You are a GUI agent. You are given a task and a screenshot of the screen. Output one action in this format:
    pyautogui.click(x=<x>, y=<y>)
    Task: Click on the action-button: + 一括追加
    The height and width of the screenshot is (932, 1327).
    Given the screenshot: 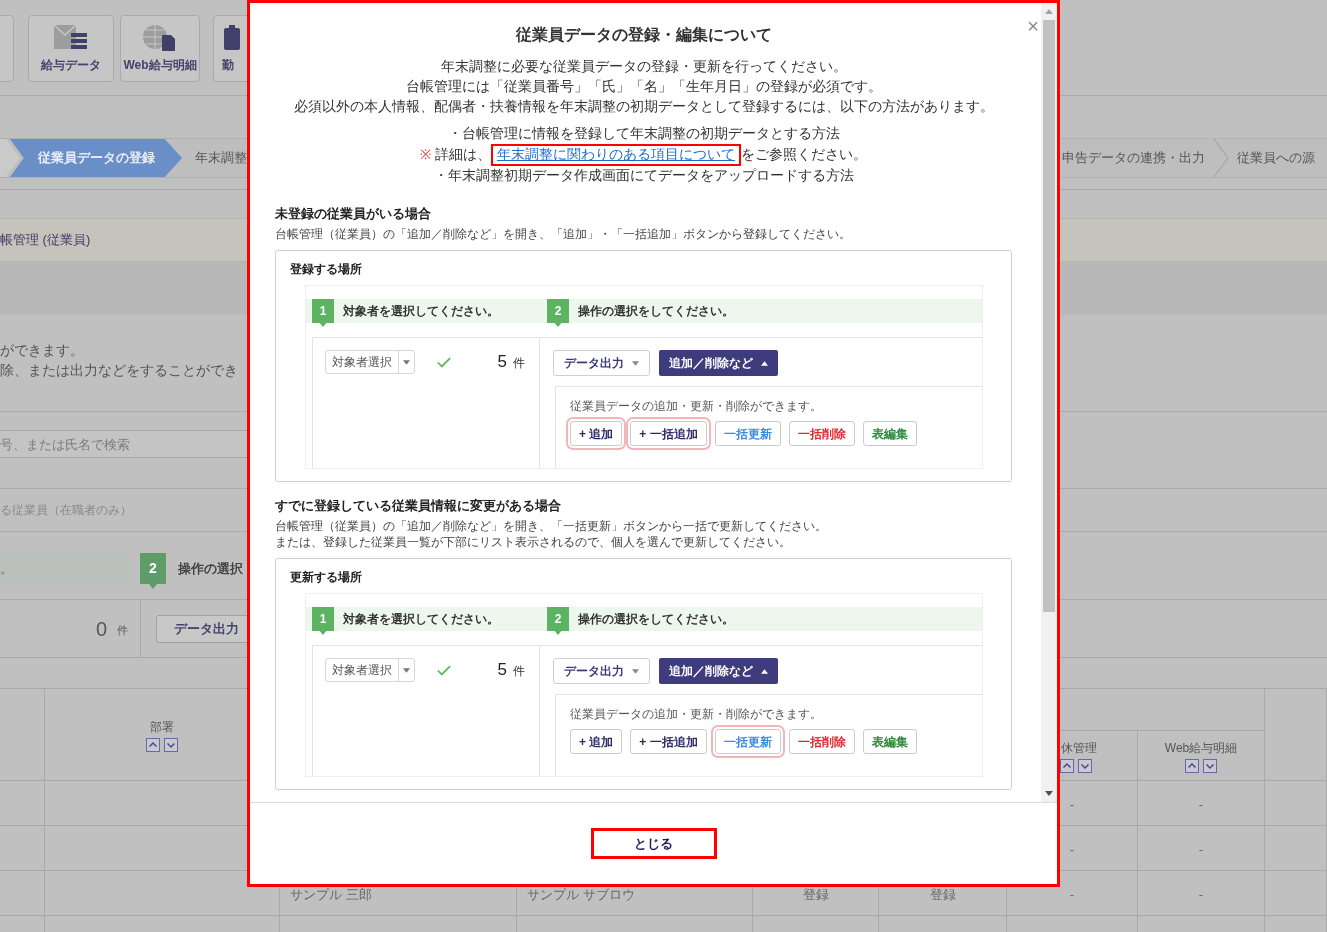 What is the action you would take?
    pyautogui.click(x=668, y=741)
    